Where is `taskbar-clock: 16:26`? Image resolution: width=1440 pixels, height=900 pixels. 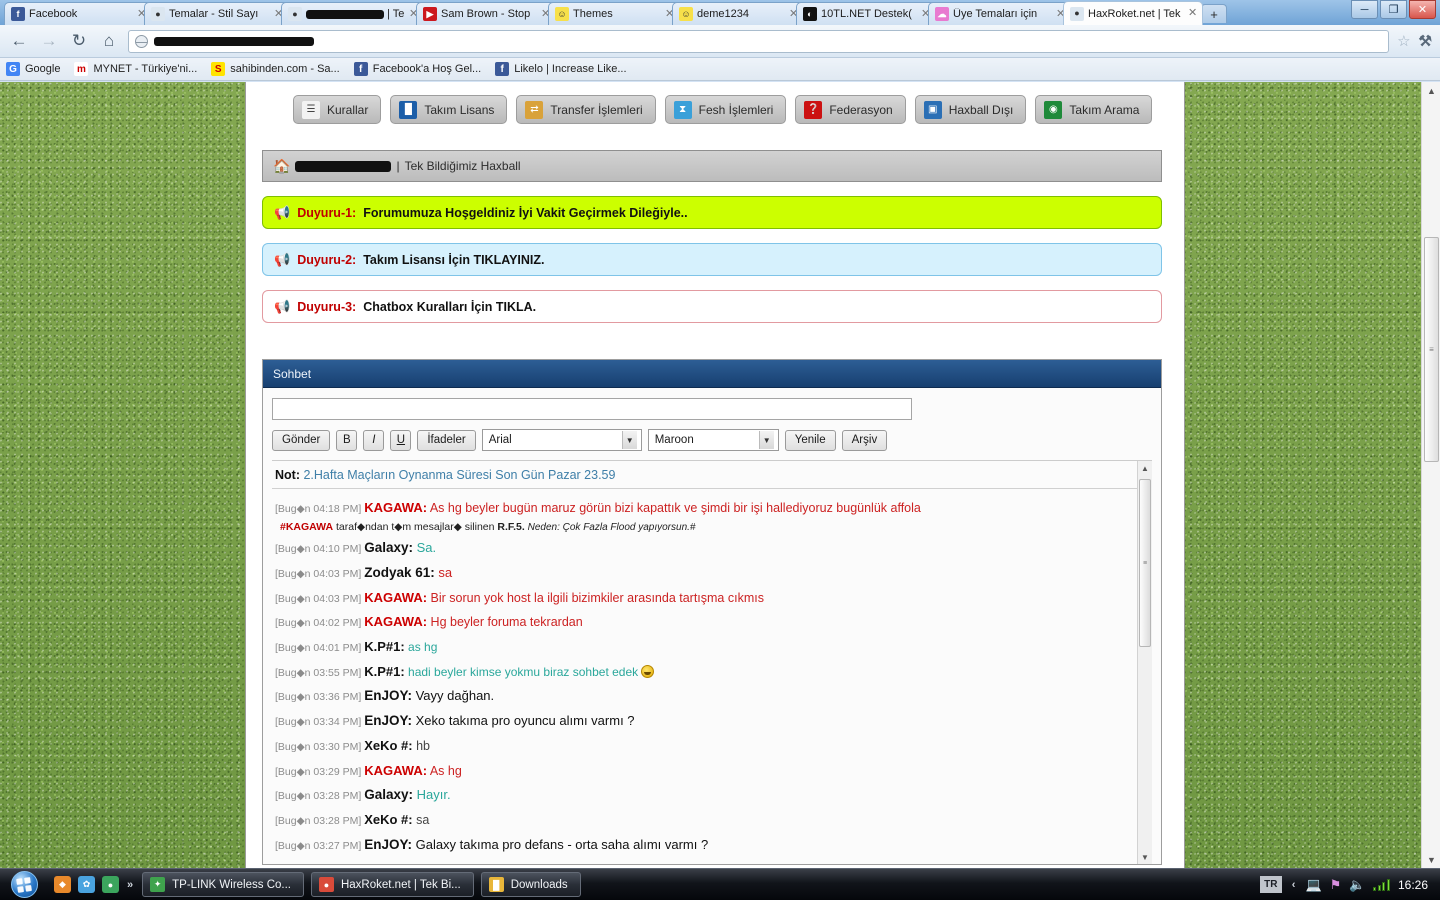
taskbar-clock: 16:26 is located at coordinates (1413, 885).